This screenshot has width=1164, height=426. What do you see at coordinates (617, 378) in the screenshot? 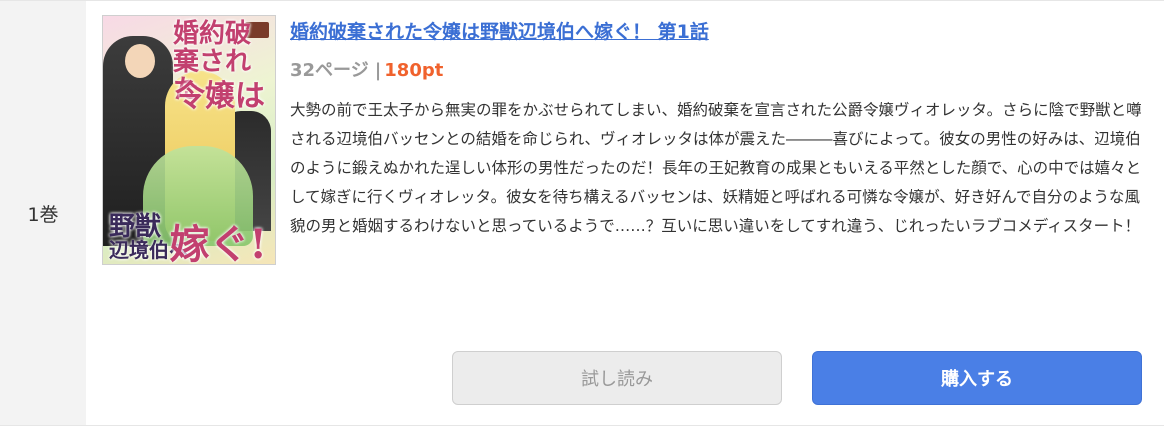
I see `trial-read-button: 試し読み` at bounding box center [617, 378].